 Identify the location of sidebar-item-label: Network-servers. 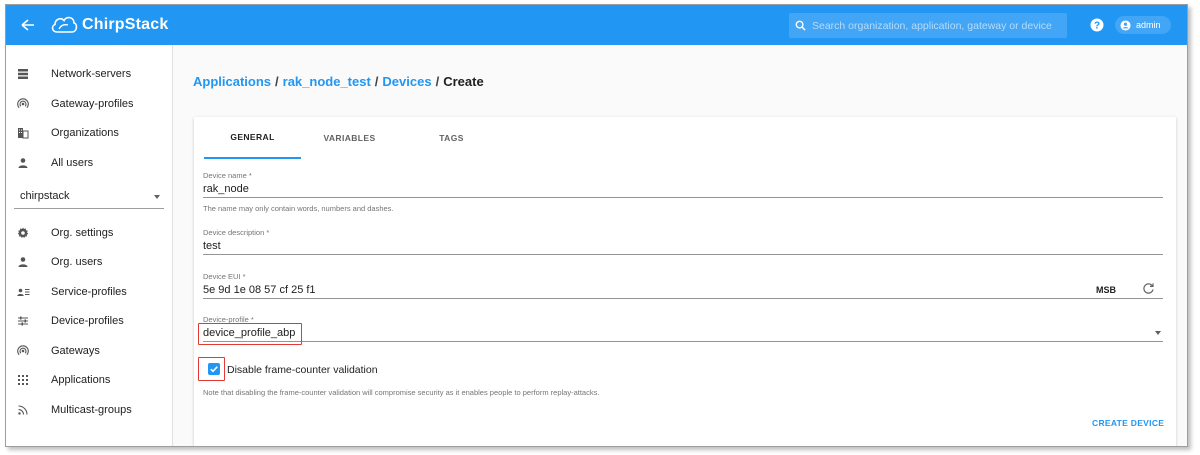
(91, 74).